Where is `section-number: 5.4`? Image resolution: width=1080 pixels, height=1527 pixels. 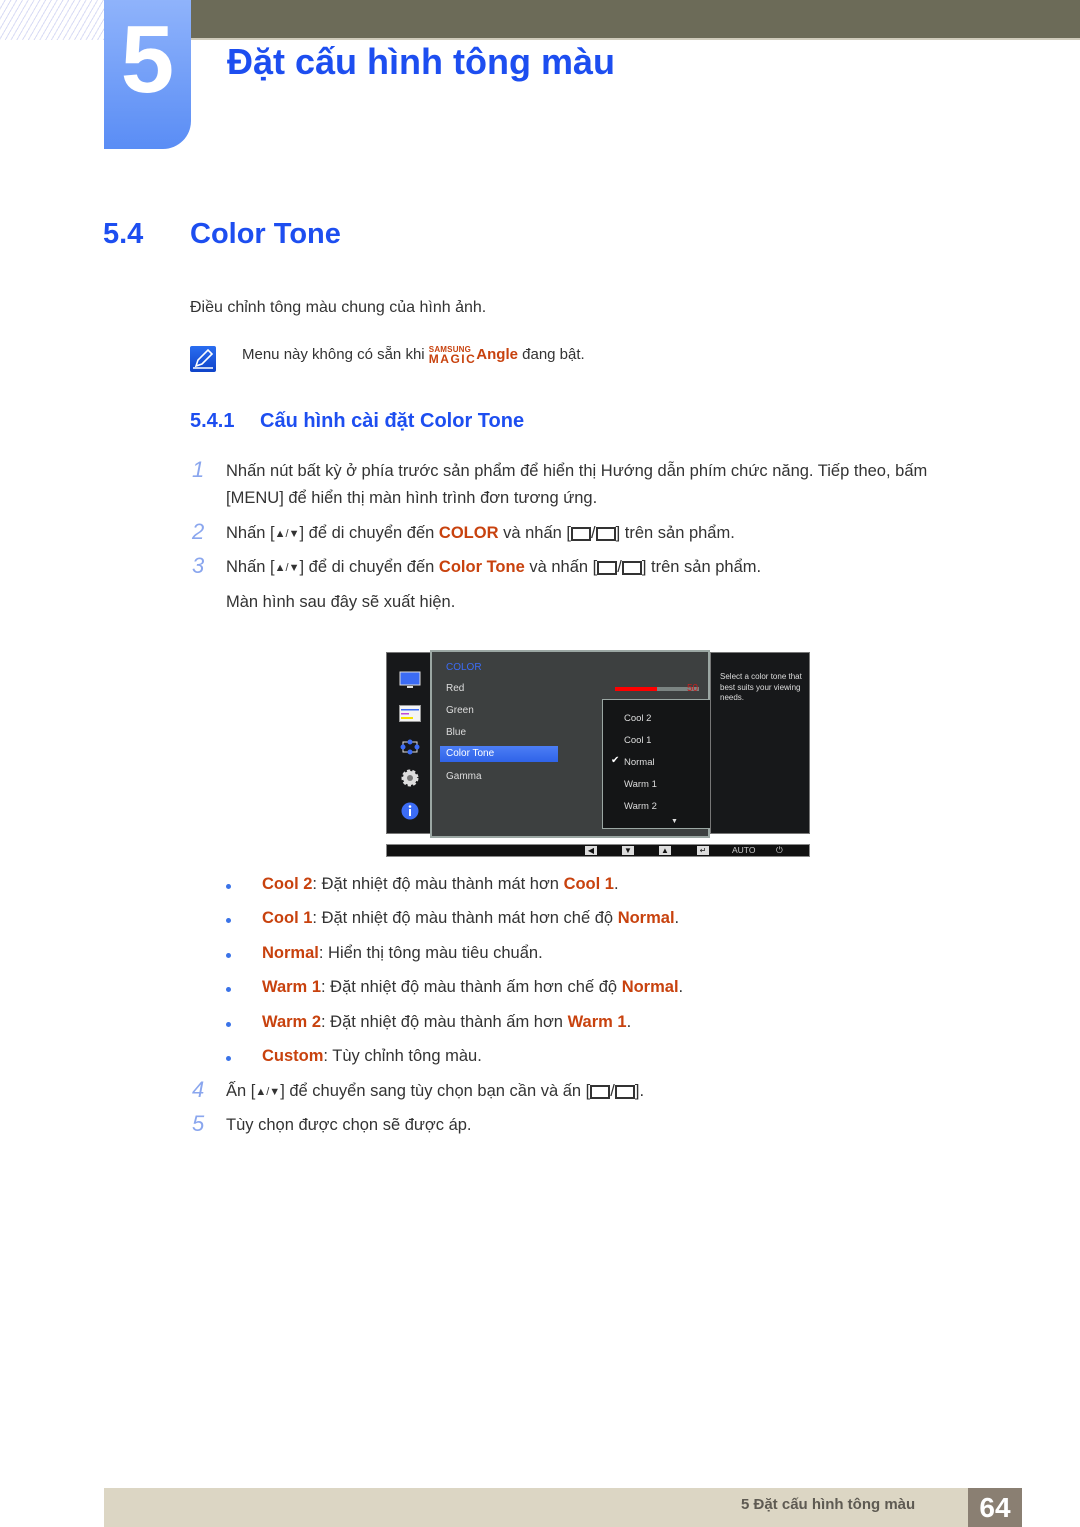
section-number: 5.4 is located at coordinates (123, 234).